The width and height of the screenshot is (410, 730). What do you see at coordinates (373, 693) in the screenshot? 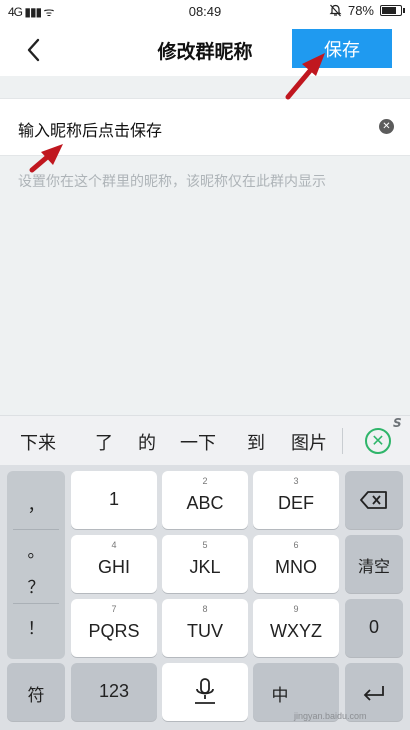
I see `enter-icon` at bounding box center [373, 693].